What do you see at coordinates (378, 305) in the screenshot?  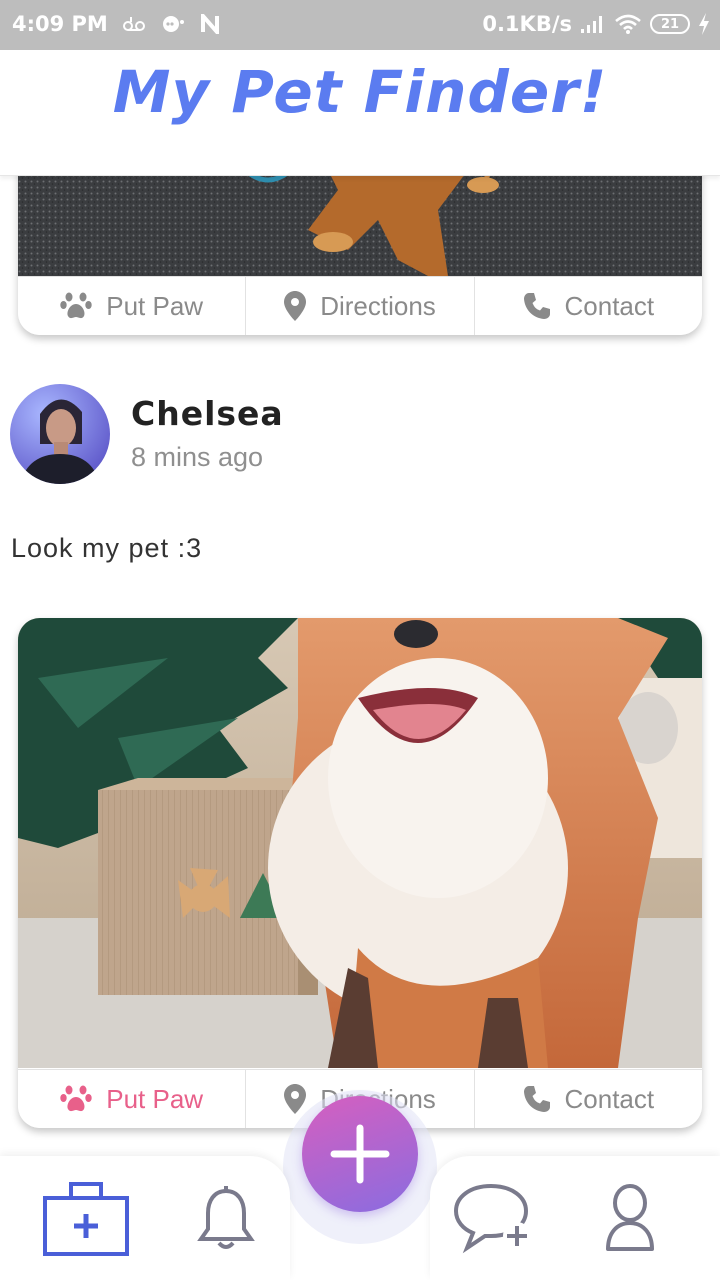 I see `directions-label: Directions` at bounding box center [378, 305].